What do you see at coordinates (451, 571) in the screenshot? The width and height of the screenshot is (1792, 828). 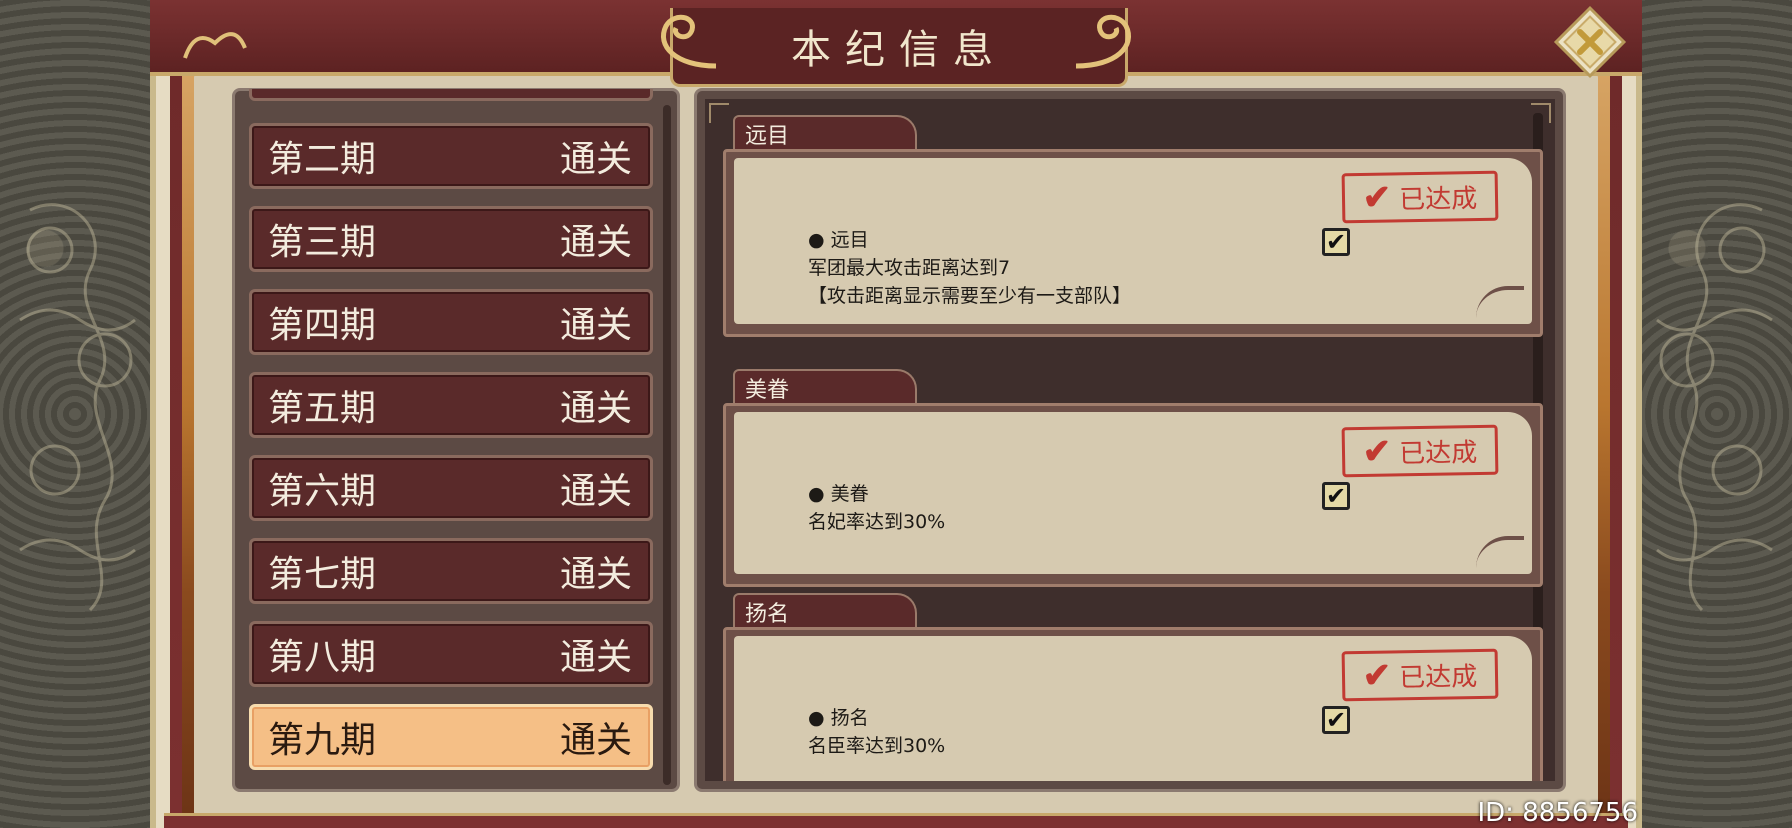 I see `period-item-7: 第七期 通关` at bounding box center [451, 571].